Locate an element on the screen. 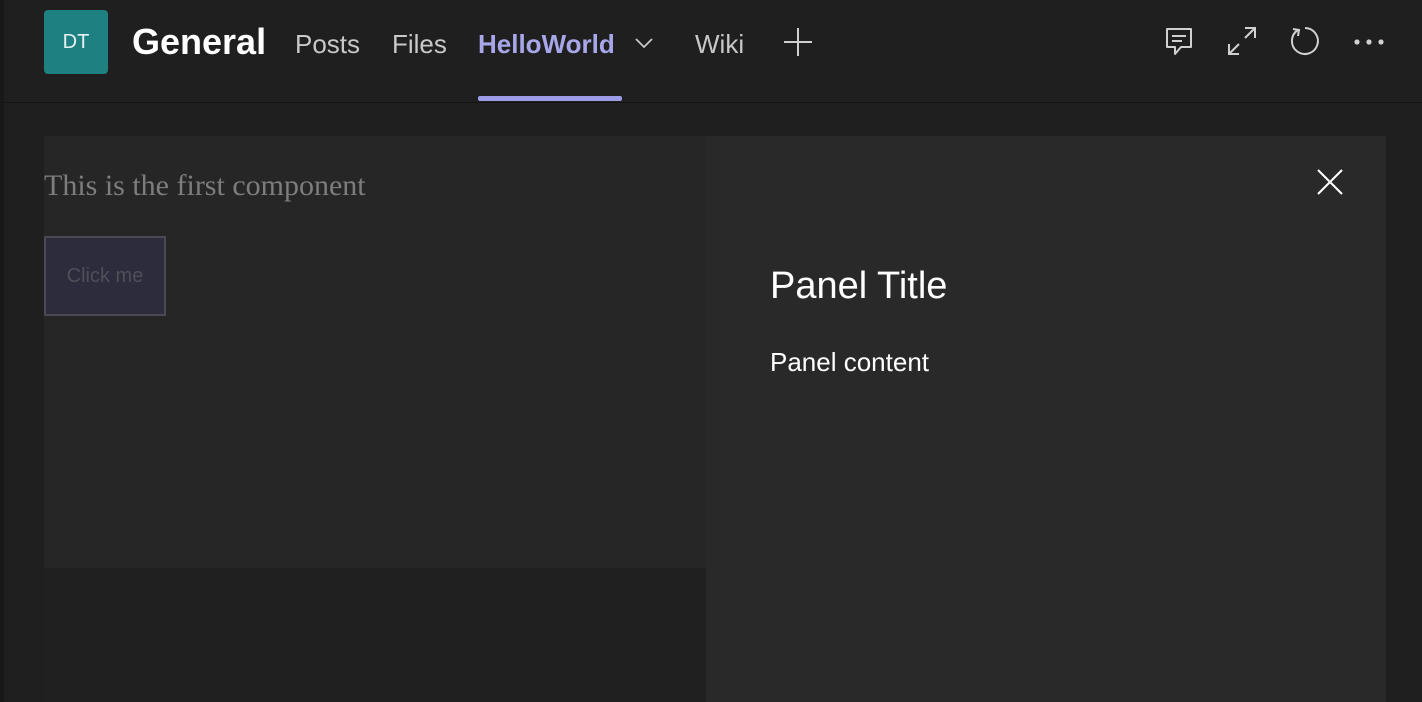 The width and height of the screenshot is (1422, 702). add-tab-icon is located at coordinates (798, 42).